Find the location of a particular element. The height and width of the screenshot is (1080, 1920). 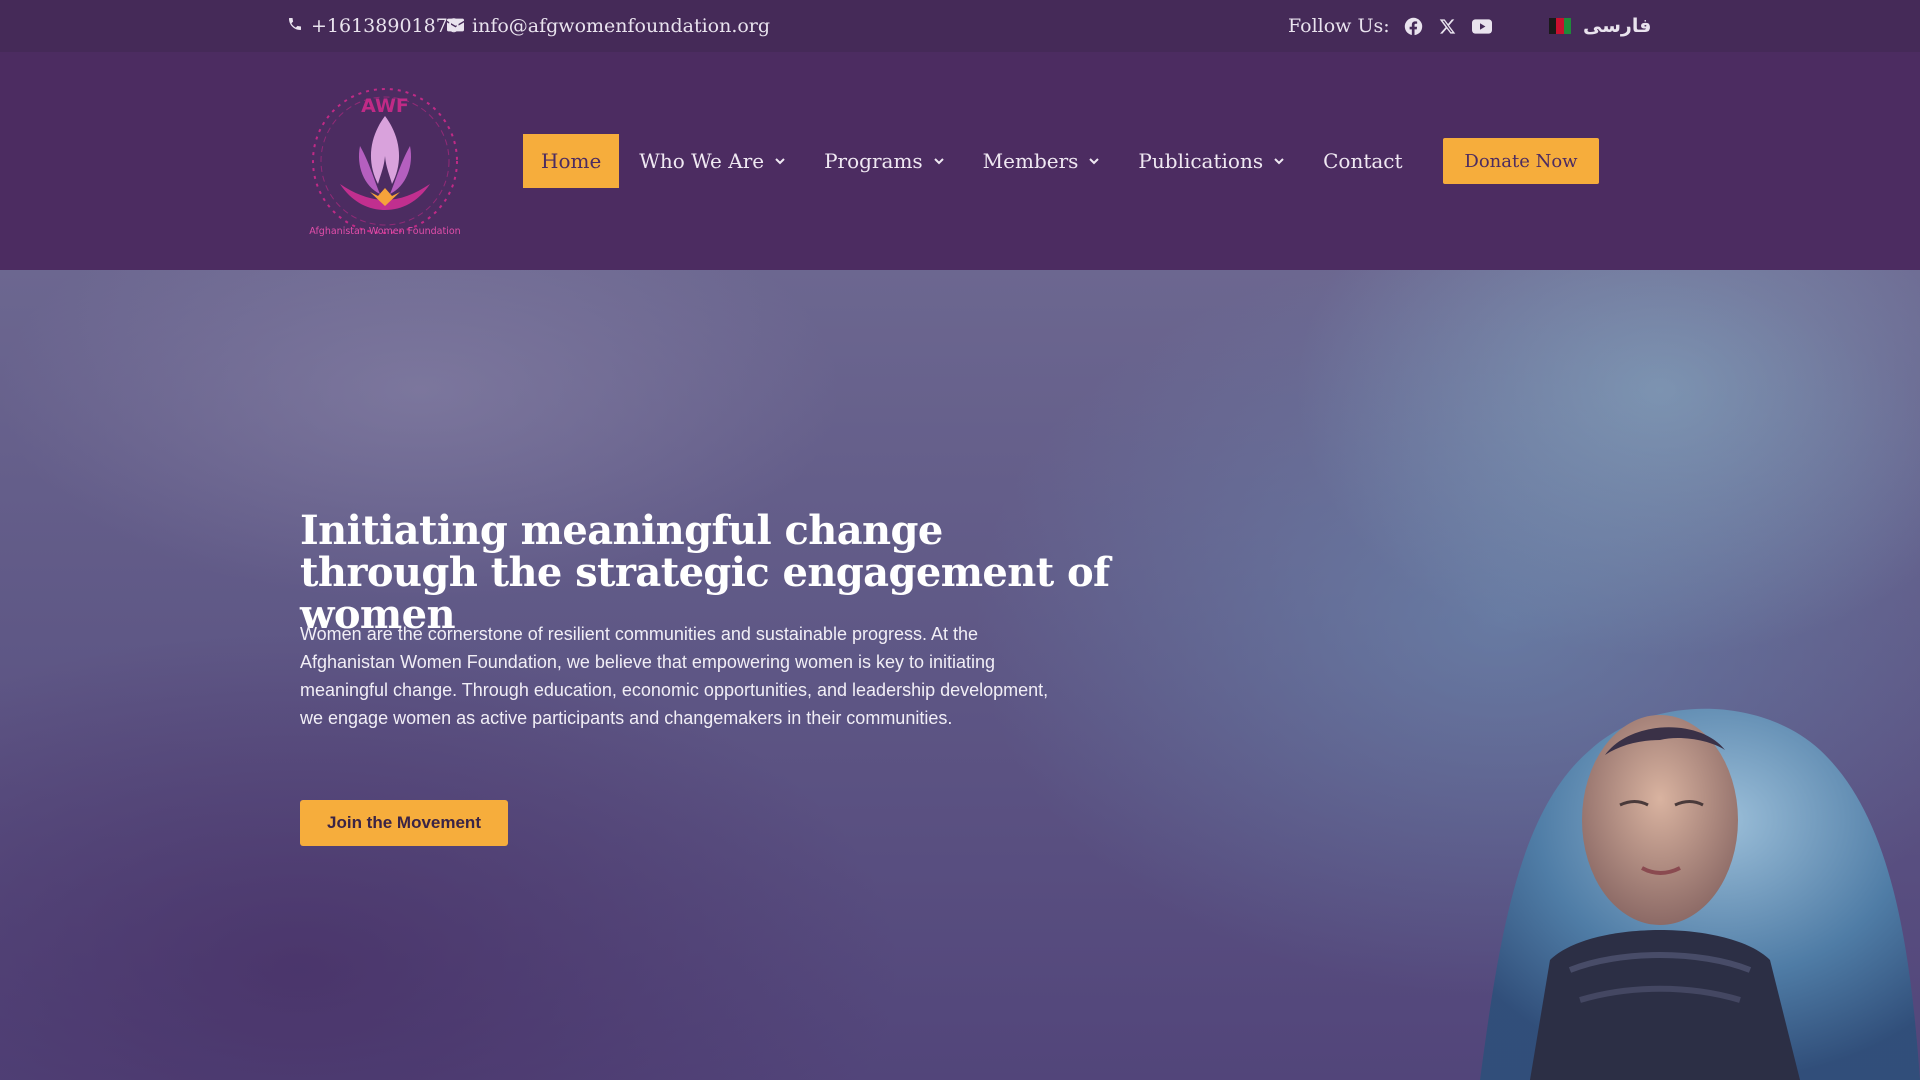

email-contact: info@afgwomenfoundation.org is located at coordinates (608, 26).